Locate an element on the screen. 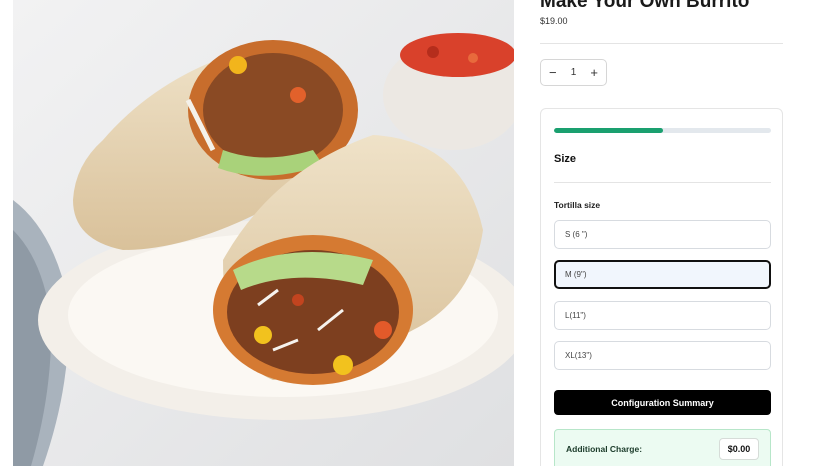 The width and height of the screenshot is (828, 466). configuration-summary-button: Configuration Summary is located at coordinates (662, 402).